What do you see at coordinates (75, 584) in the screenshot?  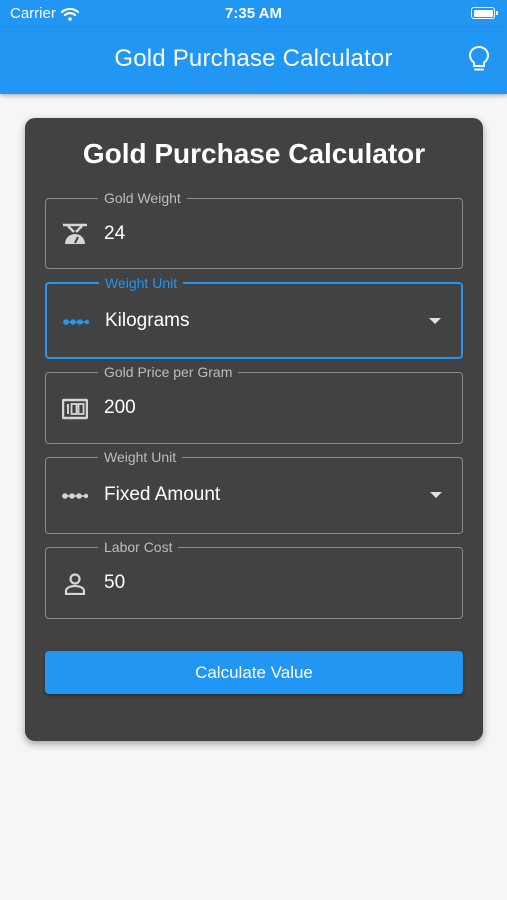 I see `person-icon` at bounding box center [75, 584].